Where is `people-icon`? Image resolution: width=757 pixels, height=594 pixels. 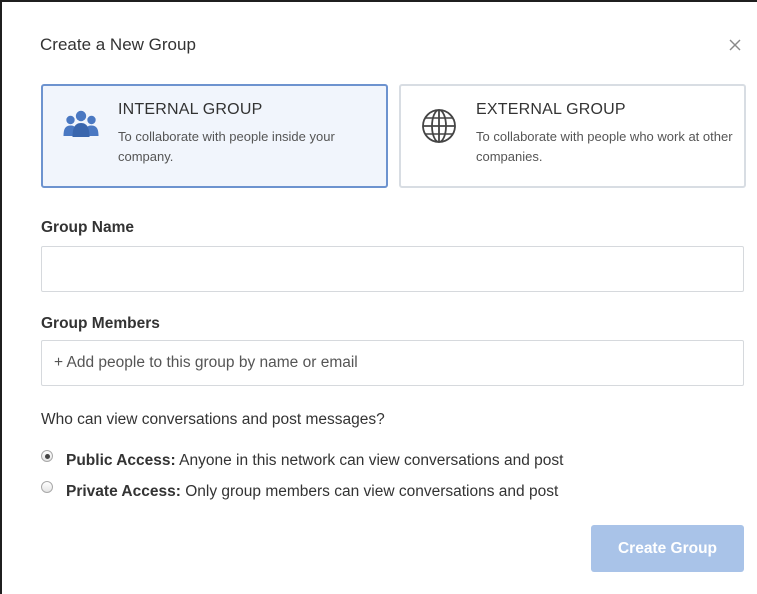
people-icon is located at coordinates (81, 123).